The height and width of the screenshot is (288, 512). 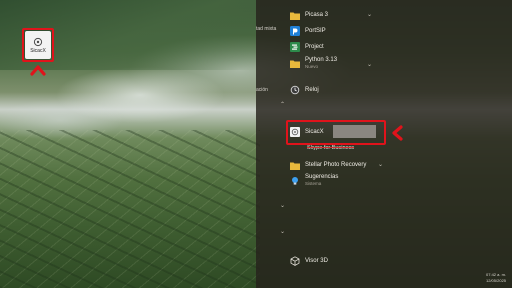 I want to click on app-name: Reloj, so click(x=312, y=89).